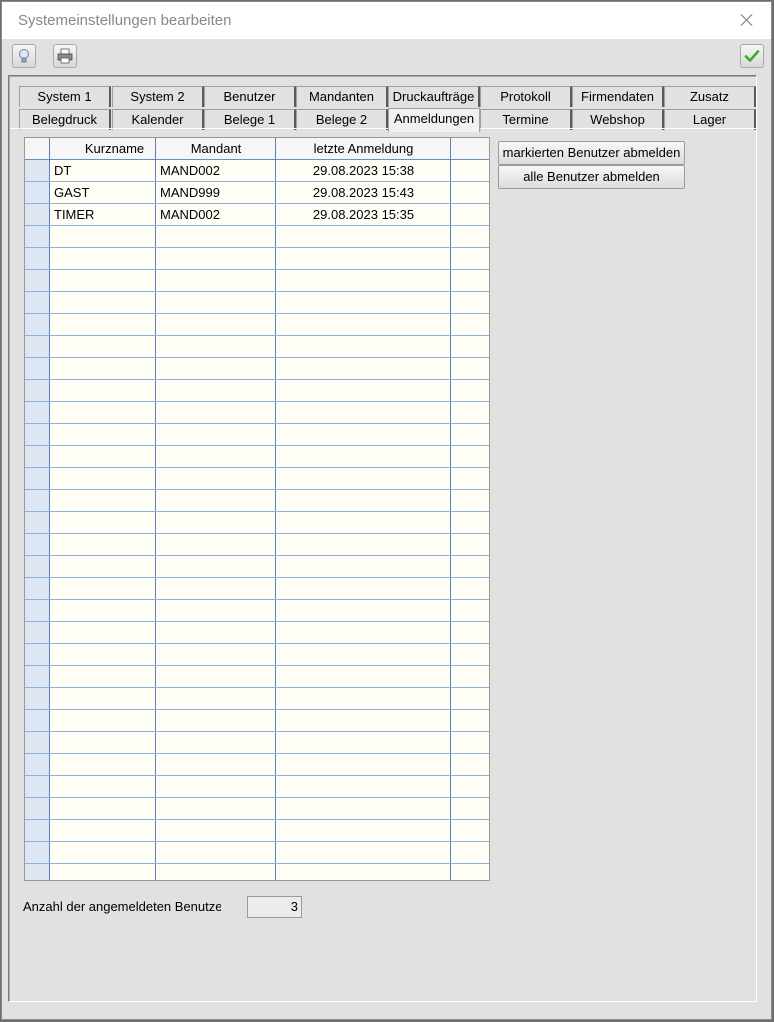 The image size is (774, 1022). I want to click on column-header-mandant: Mandant, so click(216, 148).